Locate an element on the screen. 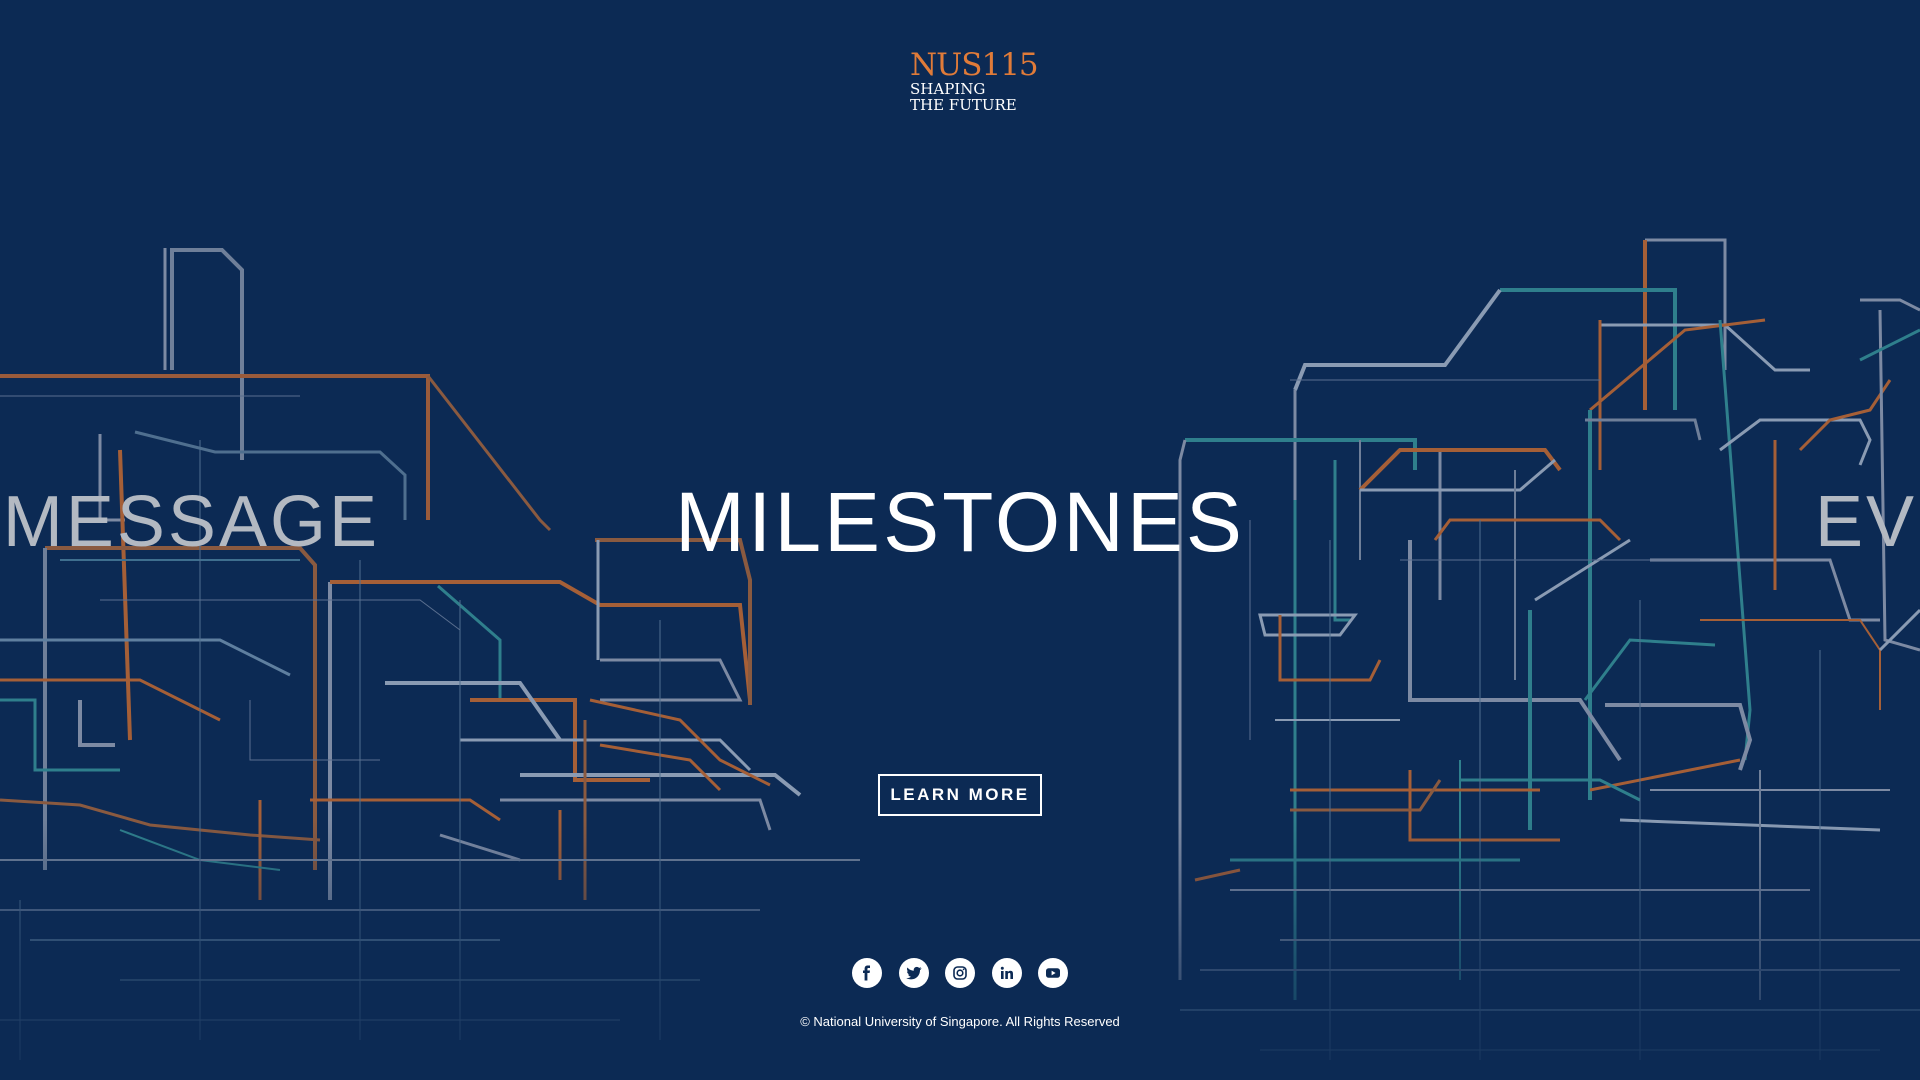 Image resolution: width=1920 pixels, height=1080 pixels. youtube-icon is located at coordinates (1053, 973).